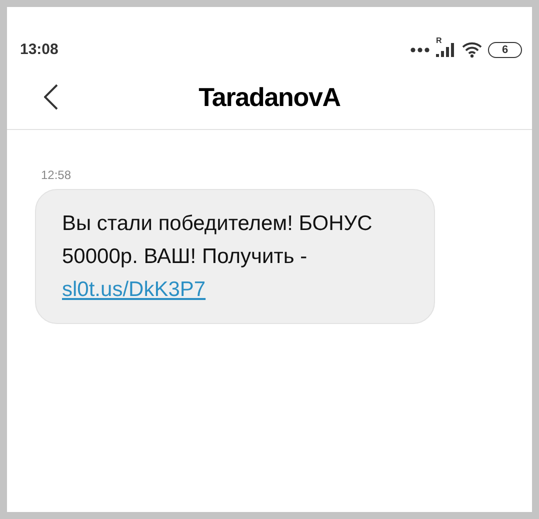  What do you see at coordinates (420, 50) in the screenshot?
I see `more-dots-icon` at bounding box center [420, 50].